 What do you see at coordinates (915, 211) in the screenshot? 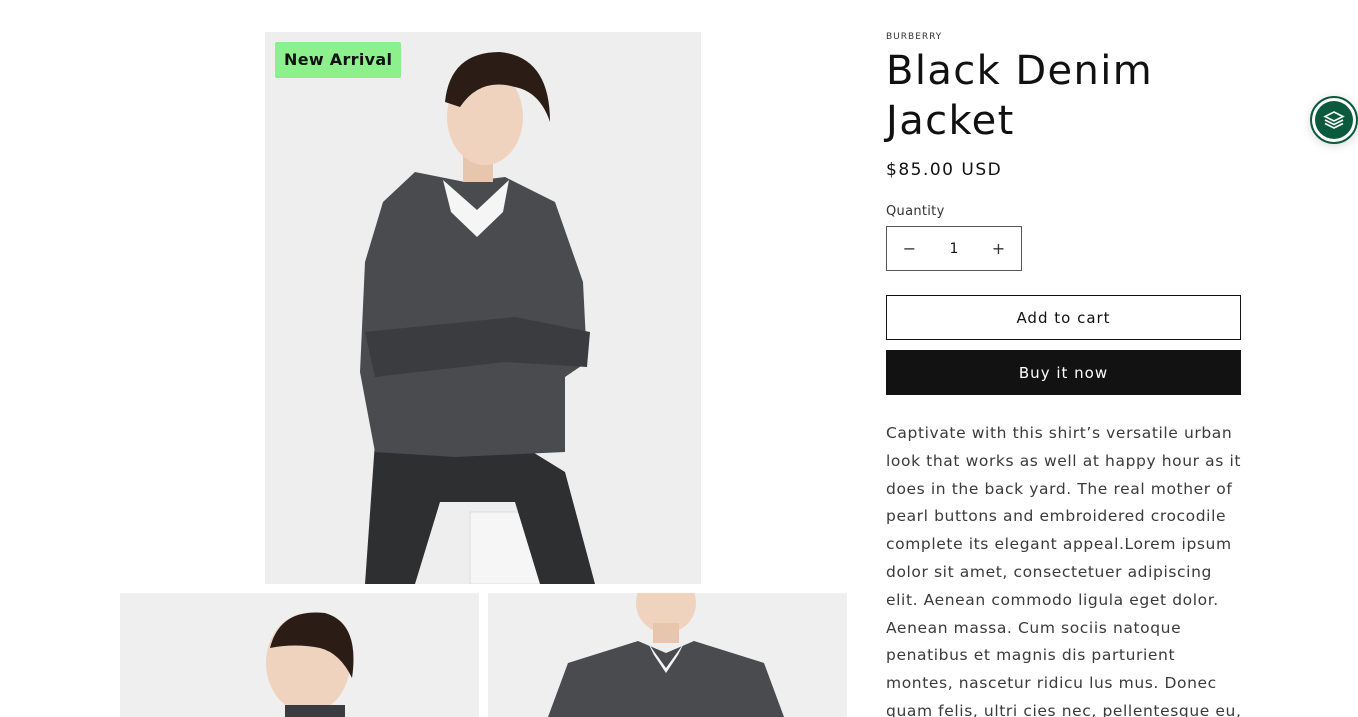
I see `quantity-label: Quantity` at bounding box center [915, 211].